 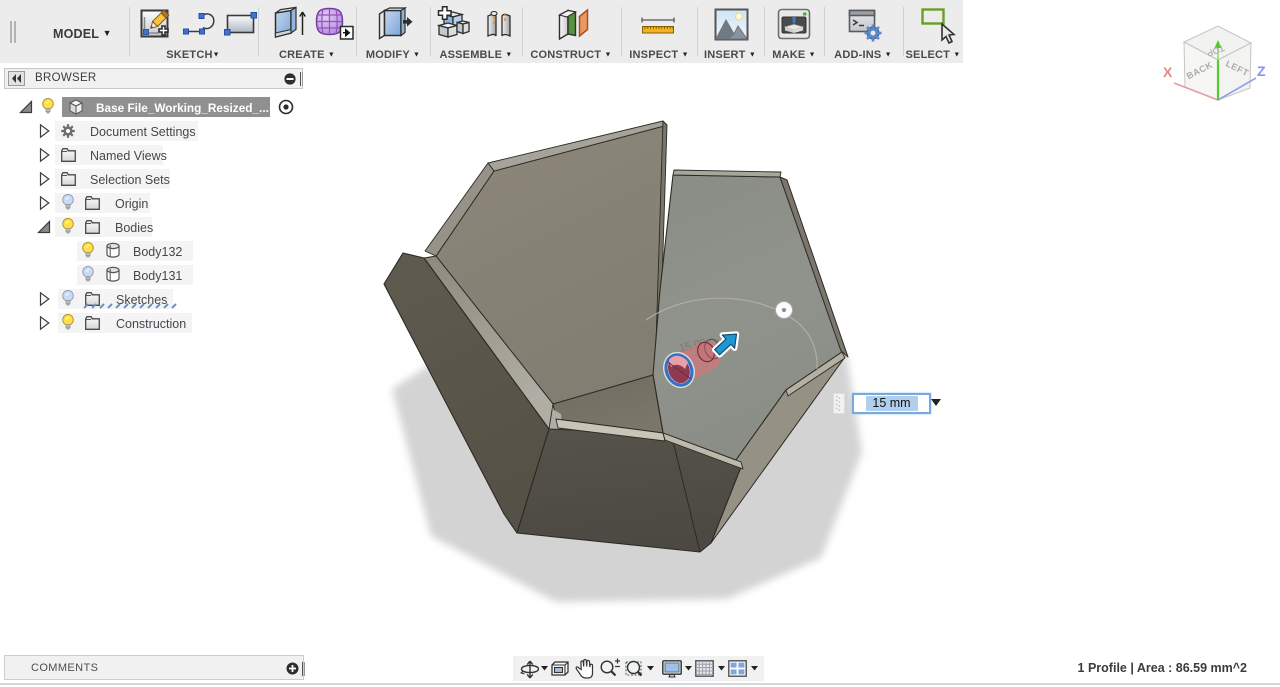 I want to click on svg-text: Z, so click(x=1261, y=71).